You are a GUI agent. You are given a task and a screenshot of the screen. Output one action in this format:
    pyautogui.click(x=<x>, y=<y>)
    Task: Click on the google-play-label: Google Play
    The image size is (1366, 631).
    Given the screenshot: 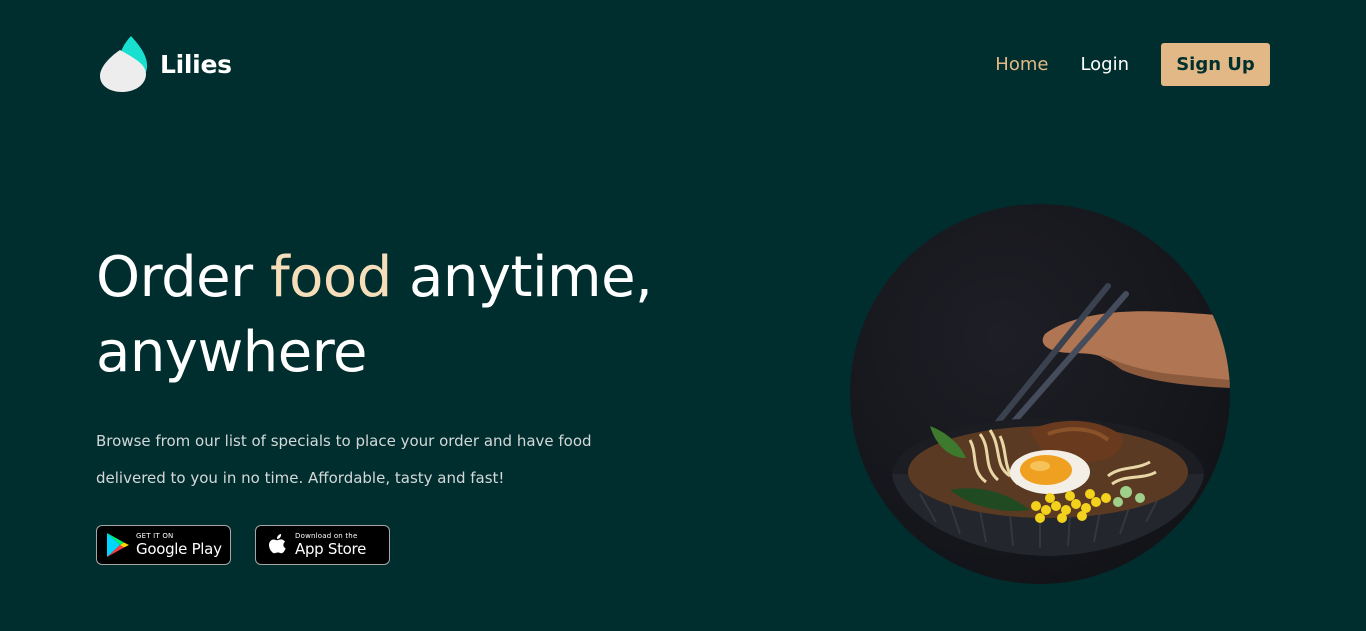 What is the action you would take?
    pyautogui.click(x=179, y=549)
    